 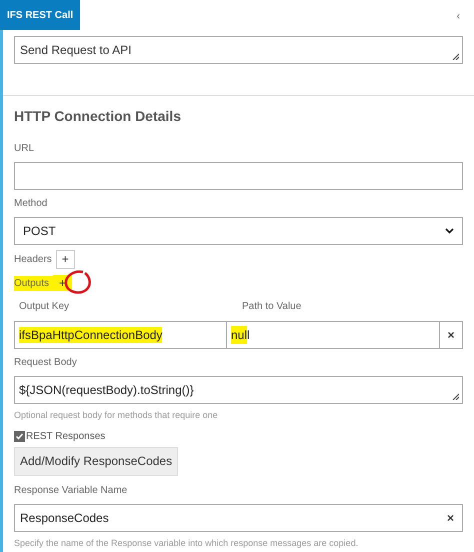 I want to click on add-modify-button: Add/Modify ResponseCodes, so click(x=96, y=461).